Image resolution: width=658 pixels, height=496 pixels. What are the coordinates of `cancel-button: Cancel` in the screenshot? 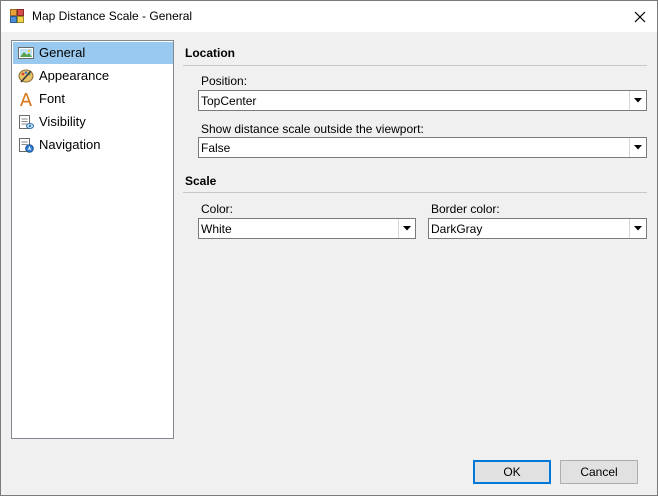 It's located at (599, 472).